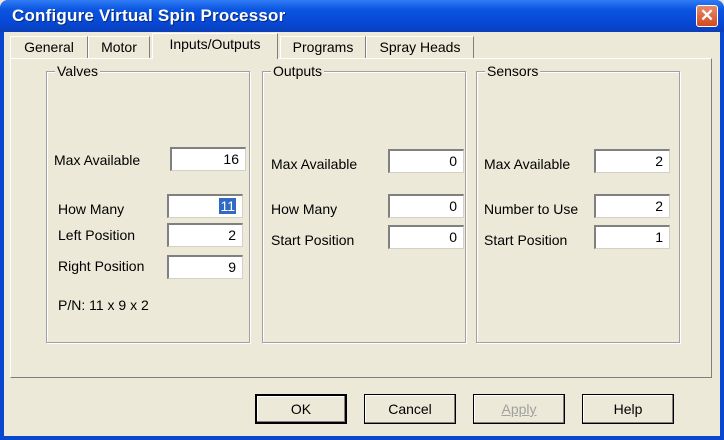 This screenshot has width=724, height=440. Describe the element at coordinates (426, 206) in the screenshot. I see `outputs-how-many-field: 0` at that location.